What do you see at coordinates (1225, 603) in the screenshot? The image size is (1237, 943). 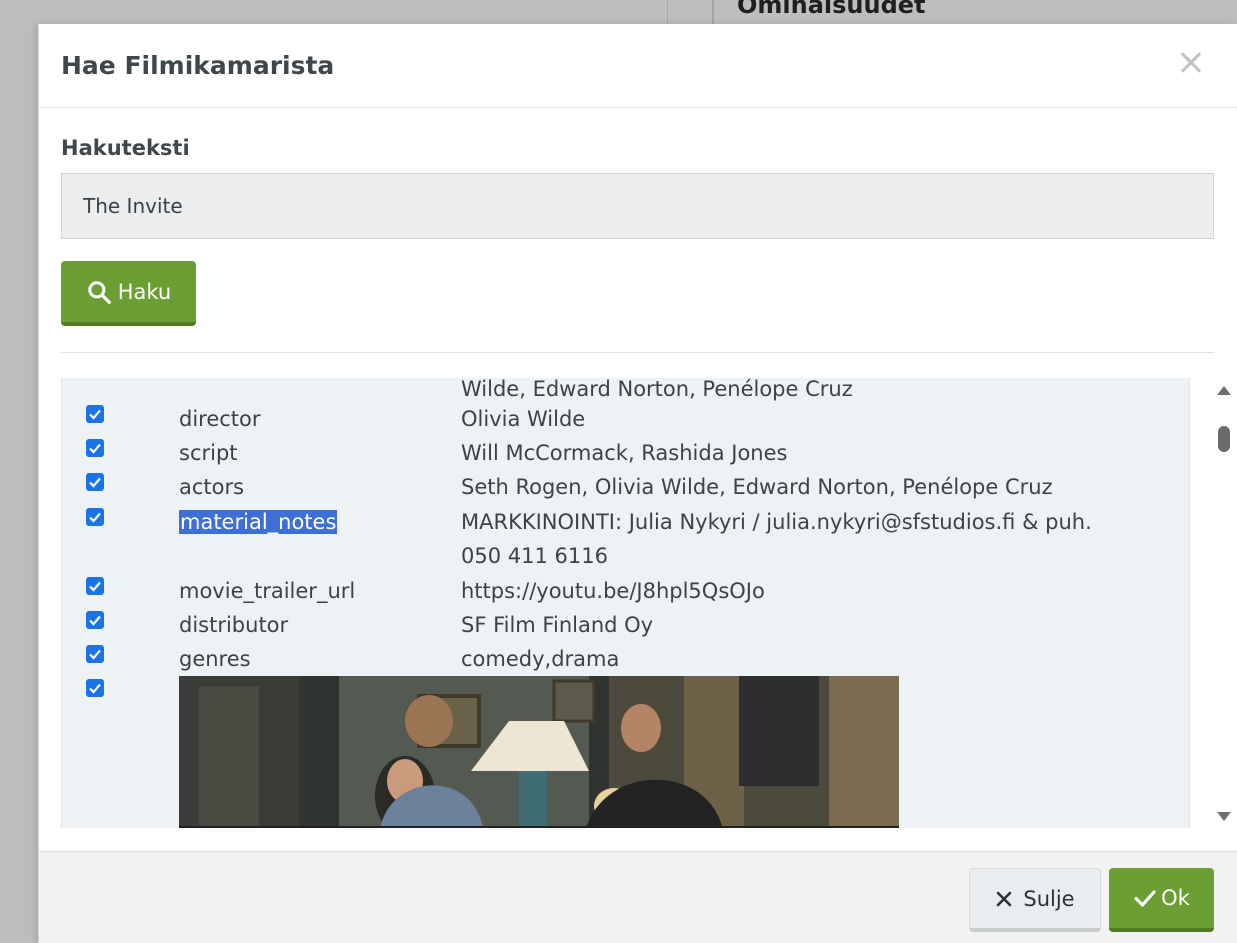 I see `results-scrollbar` at bounding box center [1225, 603].